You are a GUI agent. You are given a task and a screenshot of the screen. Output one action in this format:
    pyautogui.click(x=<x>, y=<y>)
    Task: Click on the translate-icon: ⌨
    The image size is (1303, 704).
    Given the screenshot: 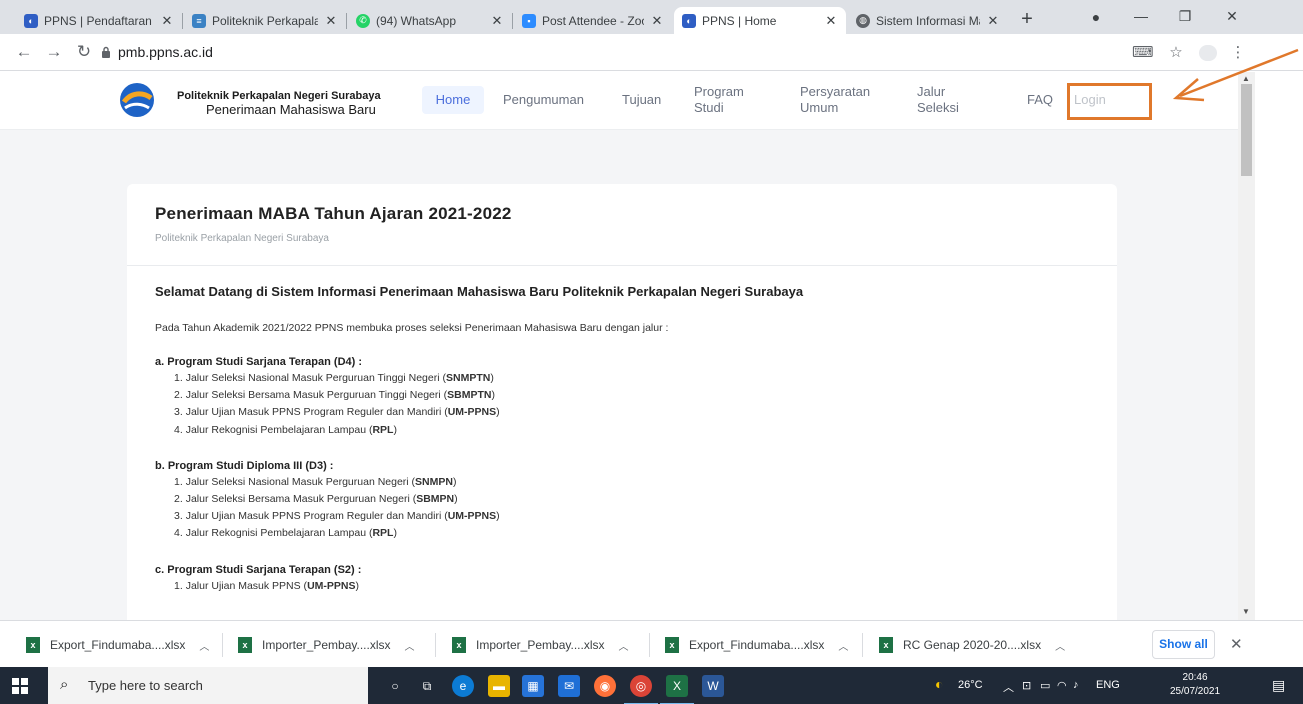 What is the action you would take?
    pyautogui.click(x=1143, y=52)
    